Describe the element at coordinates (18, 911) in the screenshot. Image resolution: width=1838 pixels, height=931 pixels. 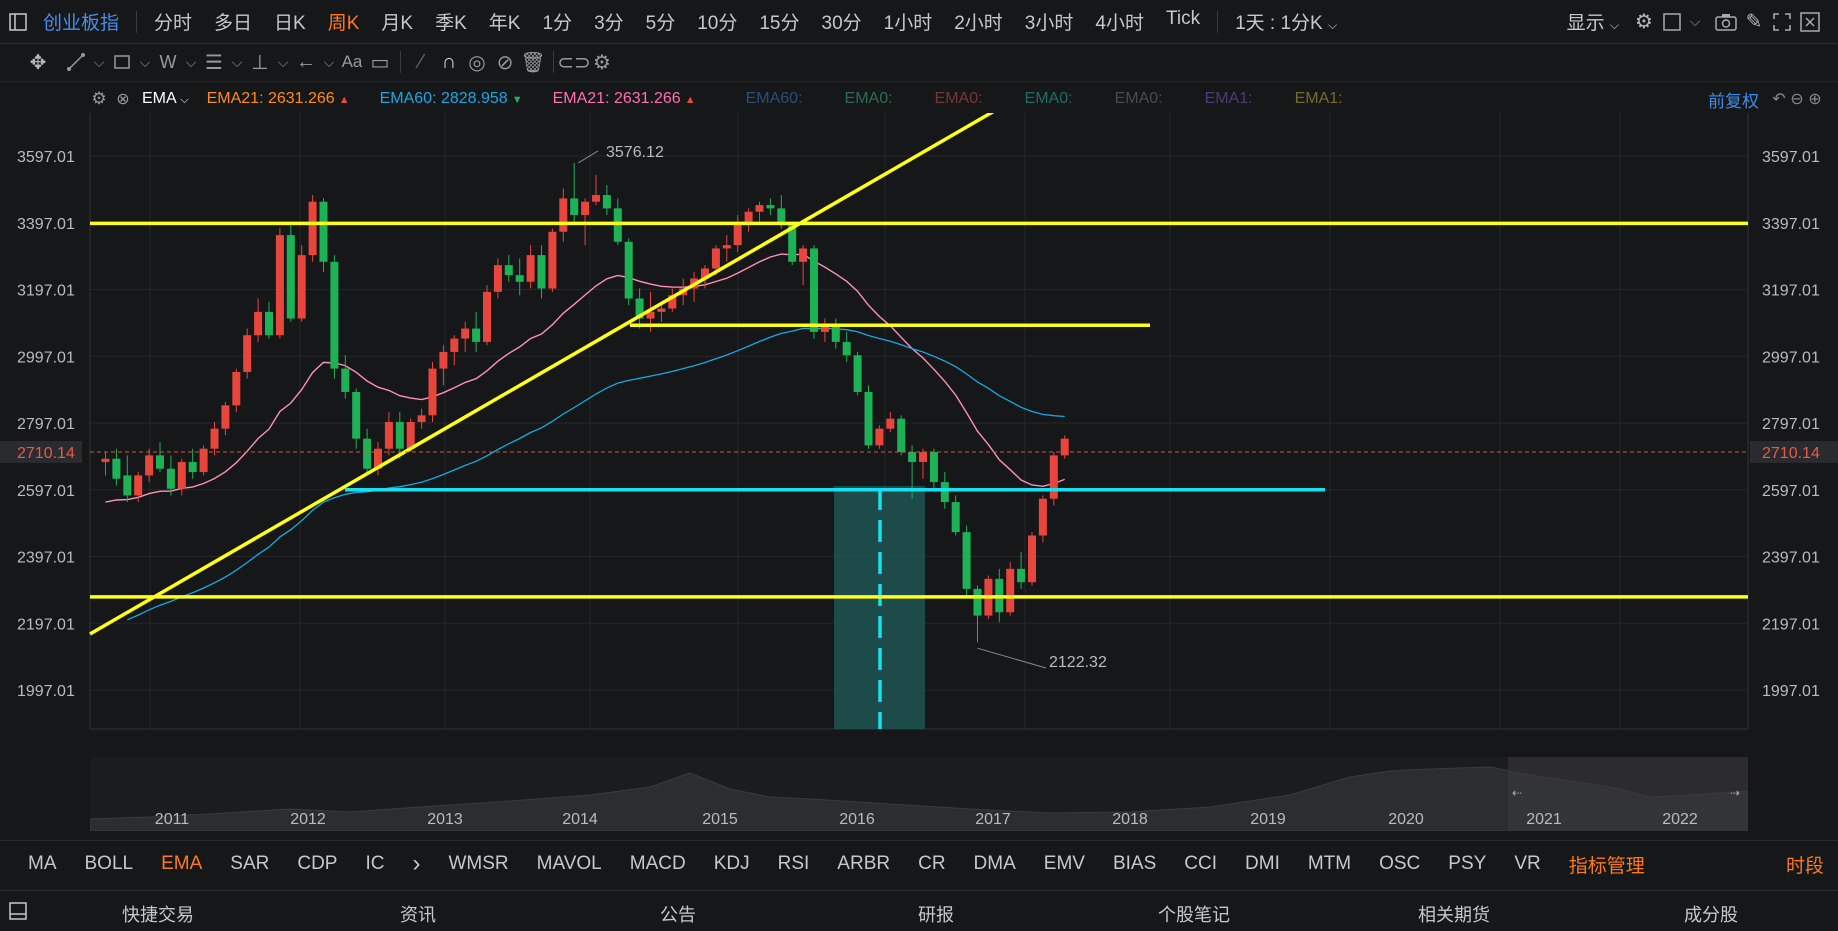
I see `panel-toggle-icon` at that location.